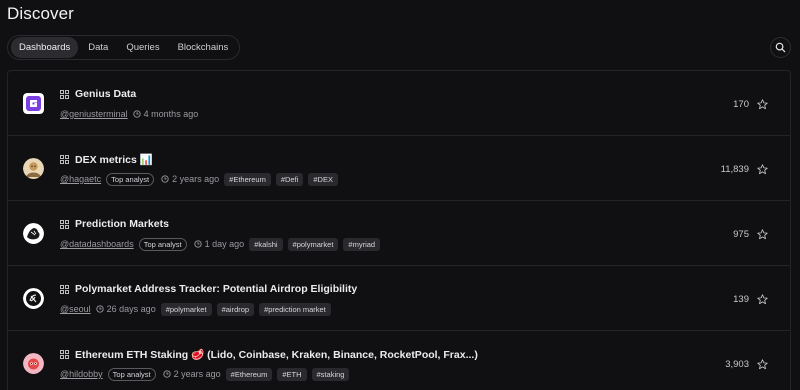  Describe the element at coordinates (171, 114) in the screenshot. I see `updated-time-text: 4 months ago` at that location.